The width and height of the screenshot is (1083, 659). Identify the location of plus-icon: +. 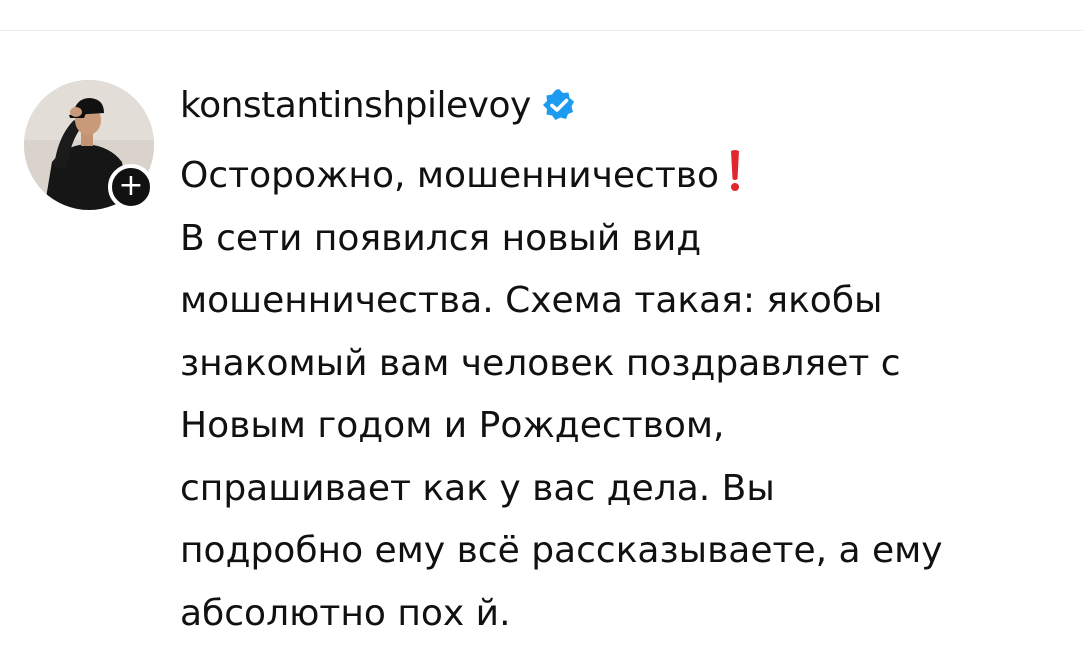
(131, 185).